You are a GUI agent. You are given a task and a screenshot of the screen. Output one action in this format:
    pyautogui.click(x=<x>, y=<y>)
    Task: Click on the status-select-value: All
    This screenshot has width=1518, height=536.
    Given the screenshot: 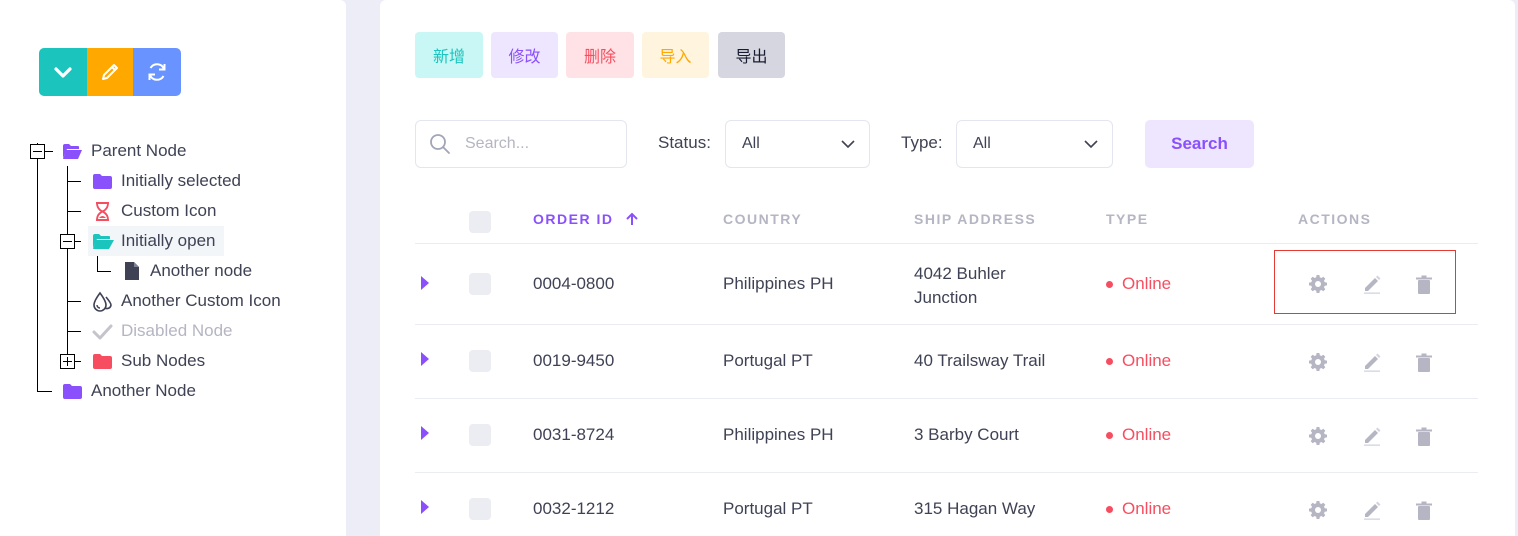 What is the action you would take?
    pyautogui.click(x=751, y=143)
    